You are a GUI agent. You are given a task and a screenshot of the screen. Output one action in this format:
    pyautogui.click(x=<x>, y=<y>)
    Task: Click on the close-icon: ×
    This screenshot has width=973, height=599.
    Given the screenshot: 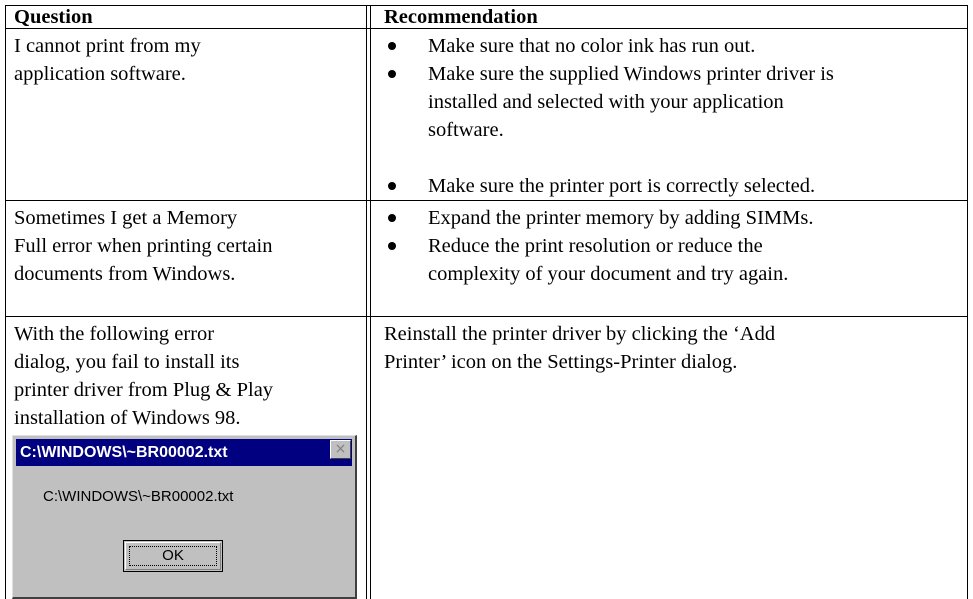 What is the action you would take?
    pyautogui.click(x=340, y=449)
    